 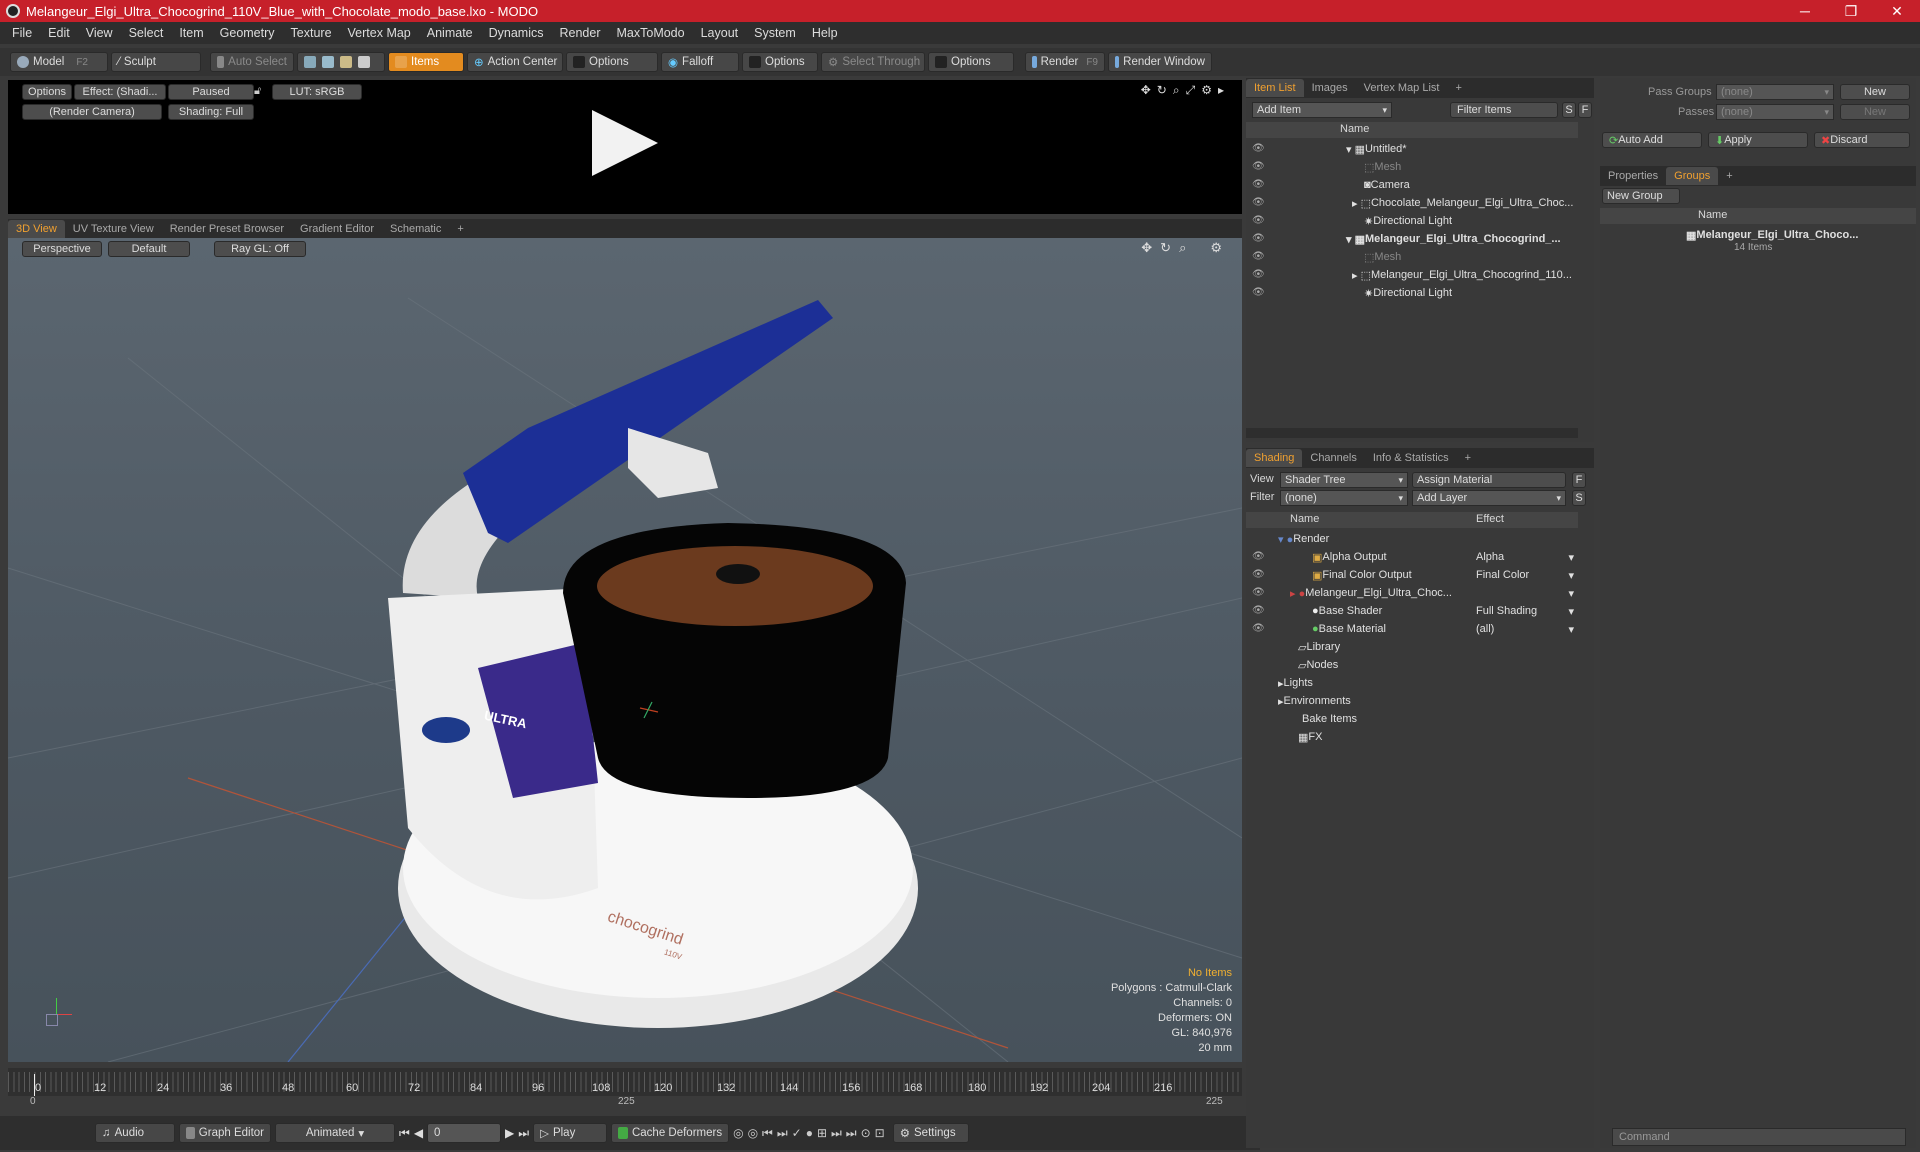 I want to click on menu-edit: Edit, so click(x=59, y=33).